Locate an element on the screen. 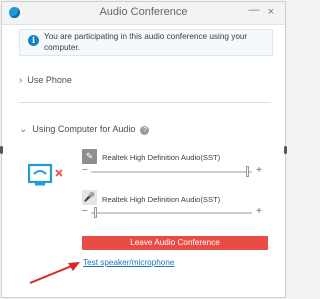  help-icon: ? is located at coordinates (145, 130).